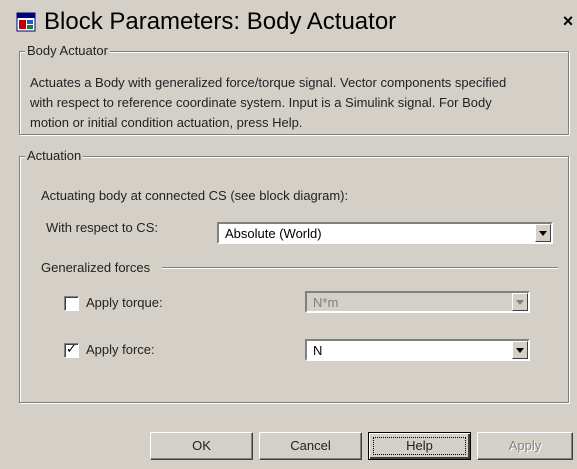  Describe the element at coordinates (360, 268) in the screenshot. I see `generalized-forces-divider` at that location.